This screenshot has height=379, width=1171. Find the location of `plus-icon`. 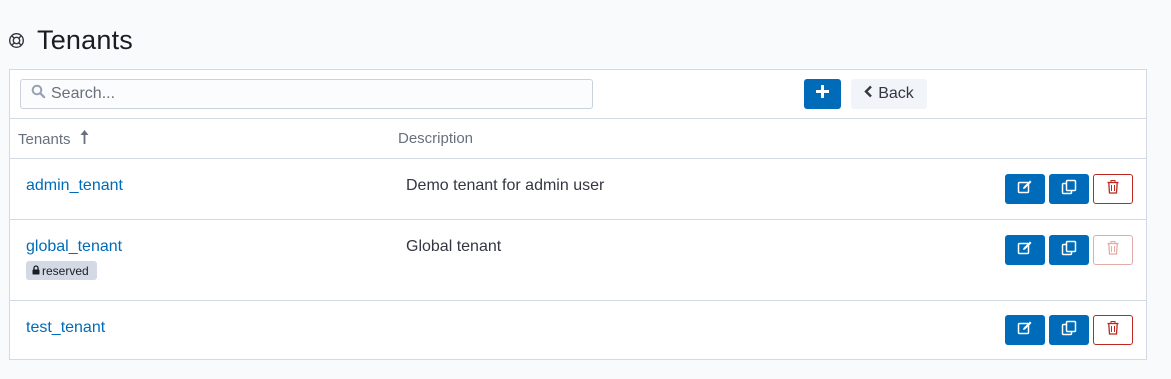

plus-icon is located at coordinates (822, 94).